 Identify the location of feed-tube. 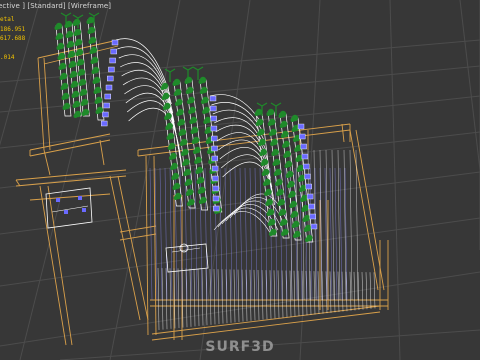
(237, 118).